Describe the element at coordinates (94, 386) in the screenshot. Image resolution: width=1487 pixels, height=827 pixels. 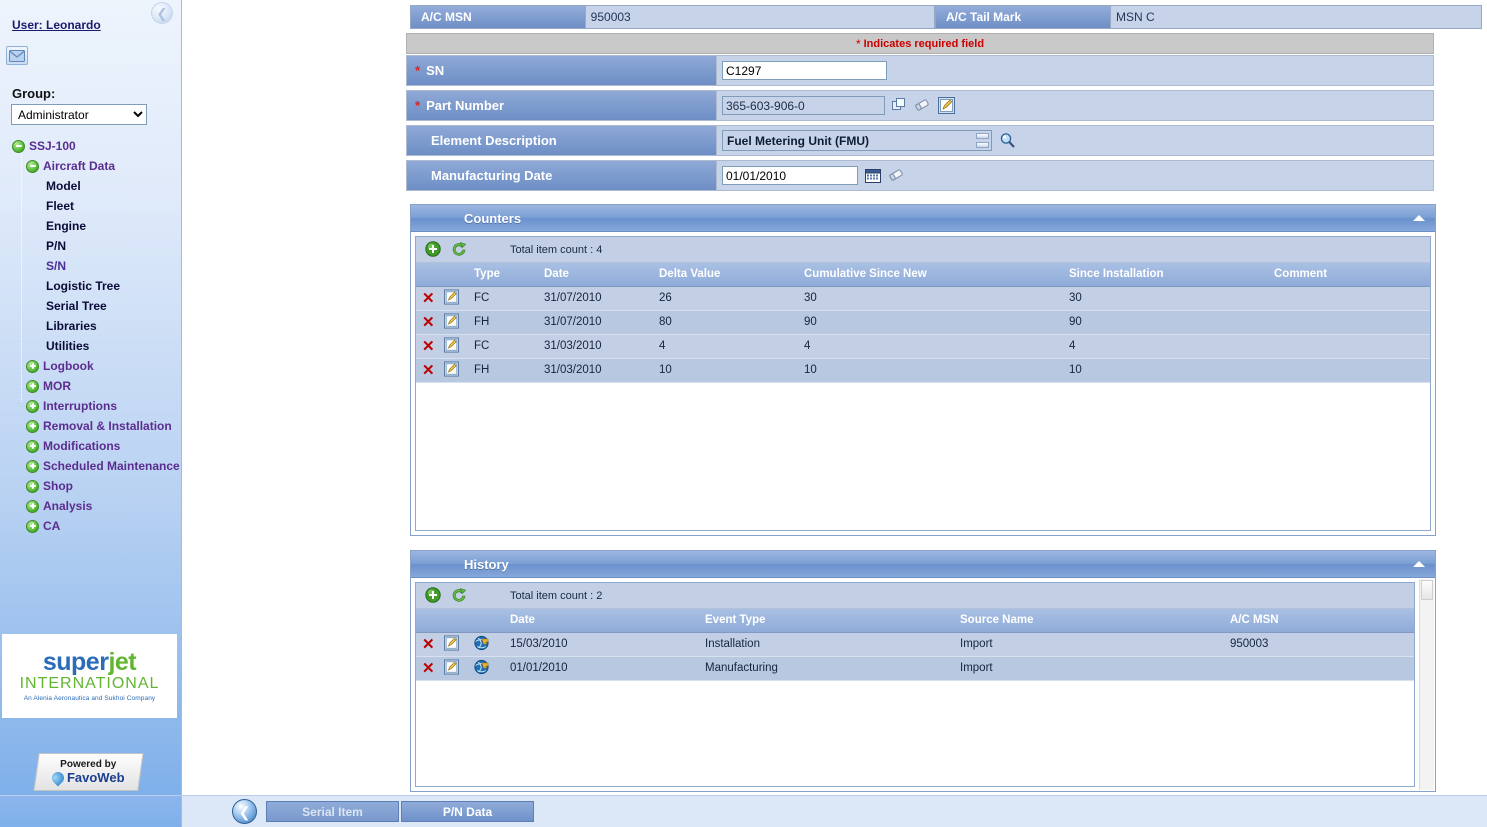
I see `tree-item-mor: MOR` at that location.